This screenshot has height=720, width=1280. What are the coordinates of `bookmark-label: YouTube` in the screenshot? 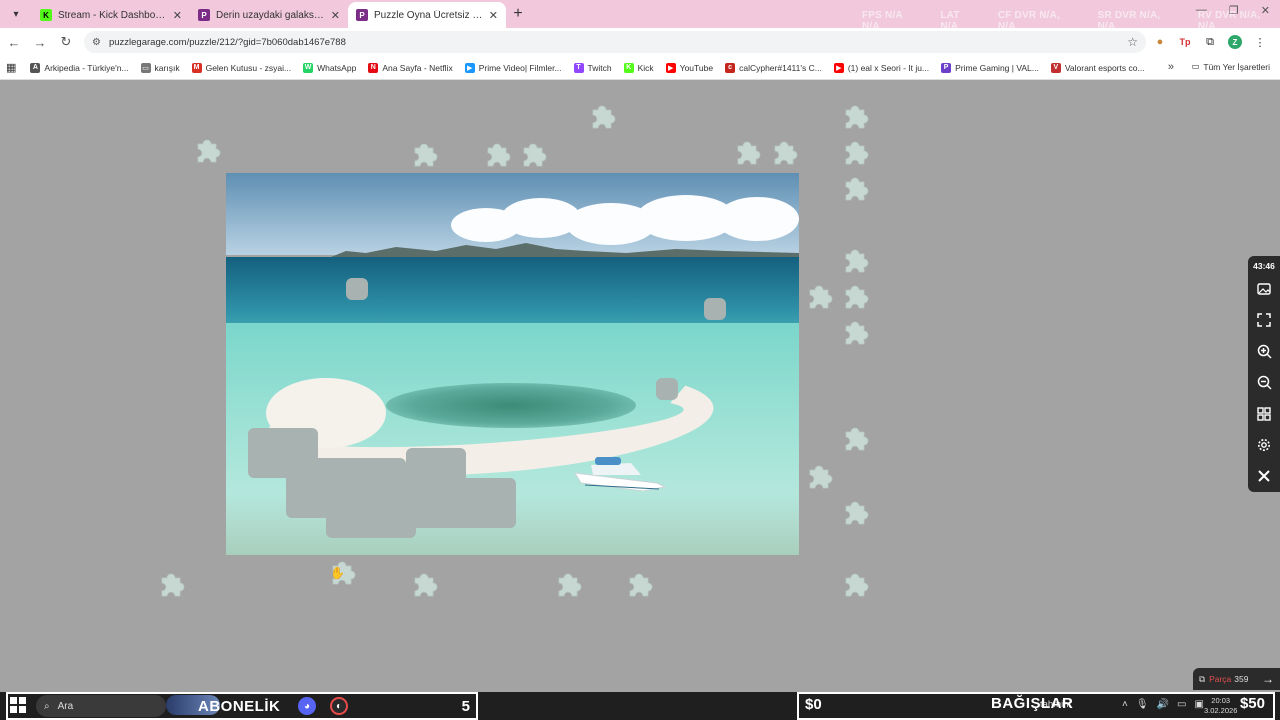 It's located at (696, 67).